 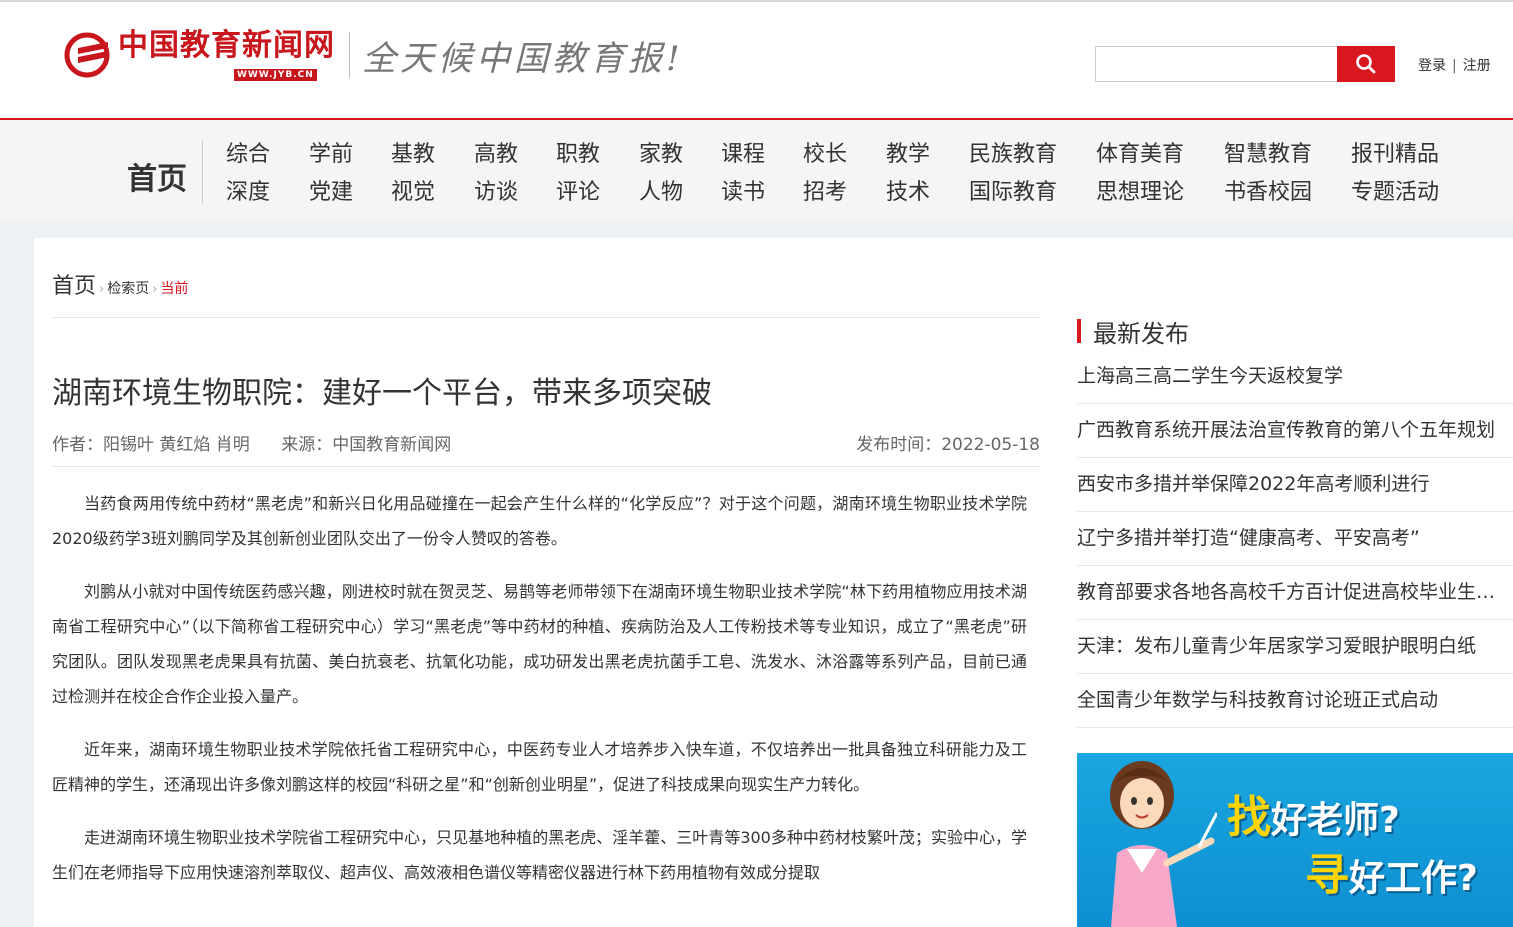 What do you see at coordinates (413, 193) in the screenshot?
I see `nav-item-shijue: 视觉` at bounding box center [413, 193].